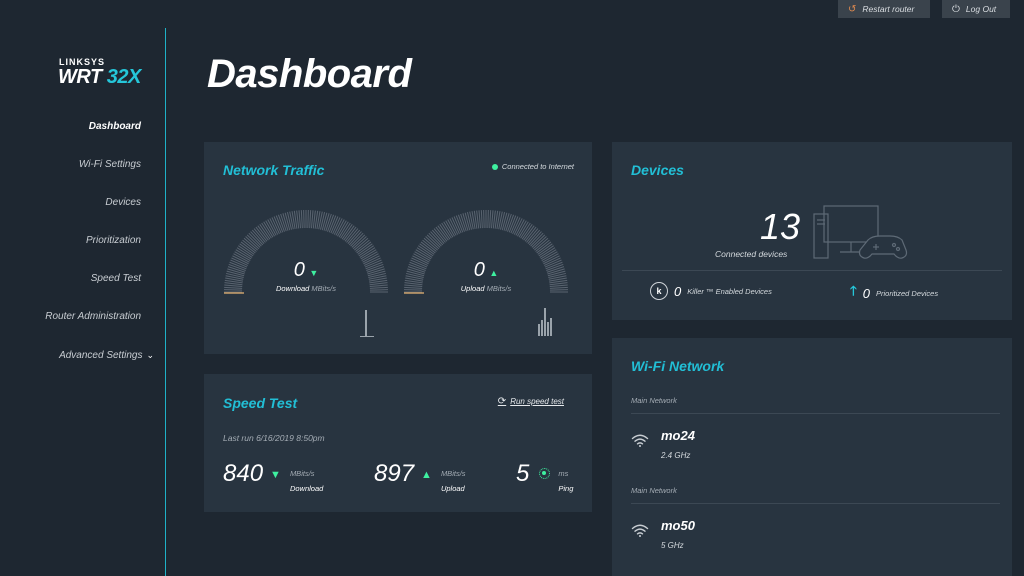  I want to click on download-sparkline, so click(367, 323).